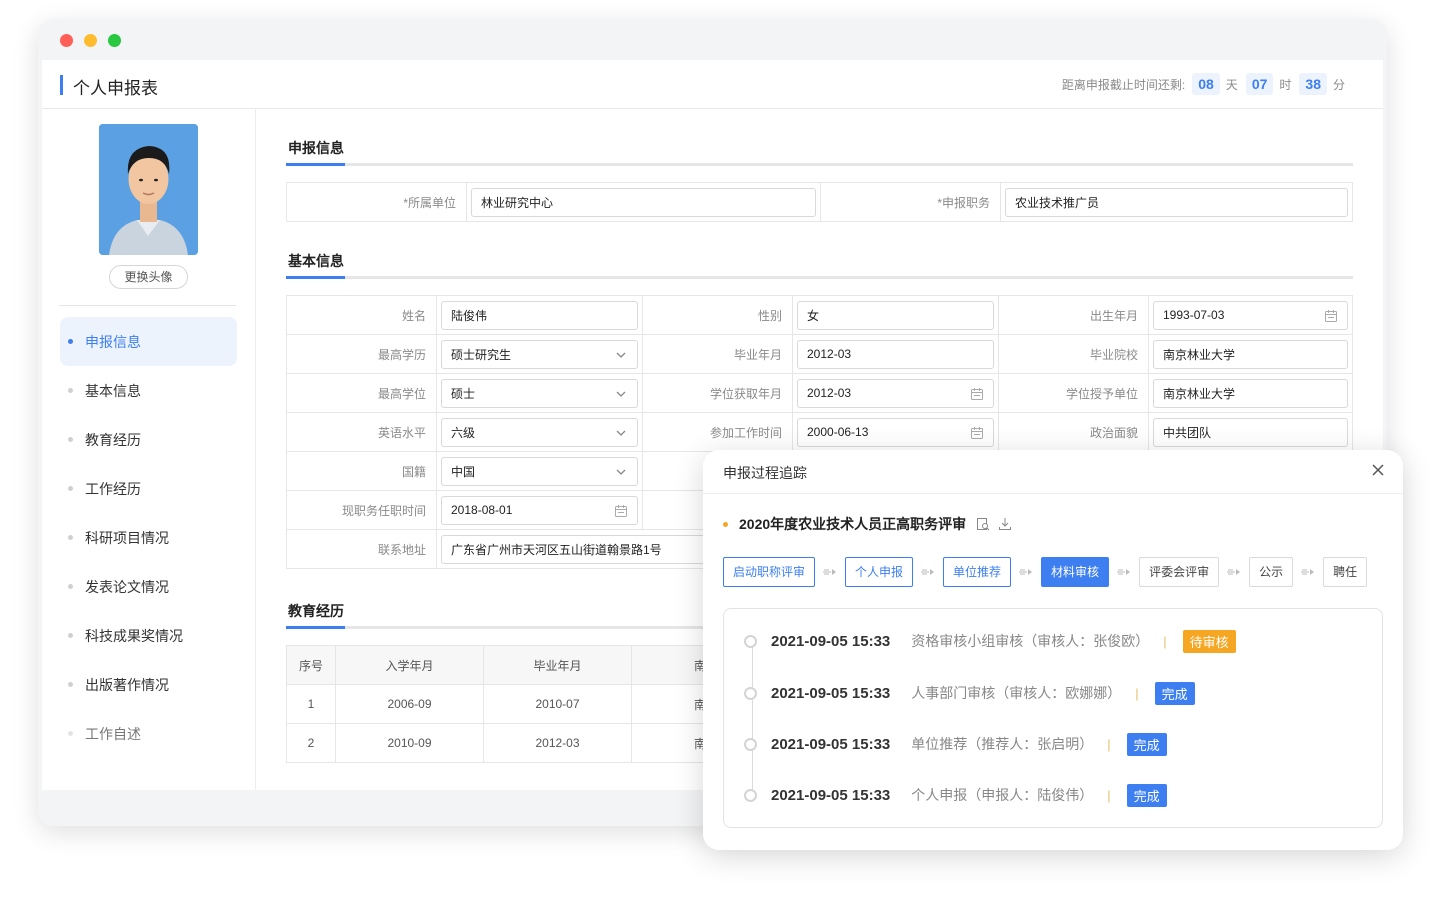  I want to click on degree-unit-input: 南京林业大学, so click(1250, 393).